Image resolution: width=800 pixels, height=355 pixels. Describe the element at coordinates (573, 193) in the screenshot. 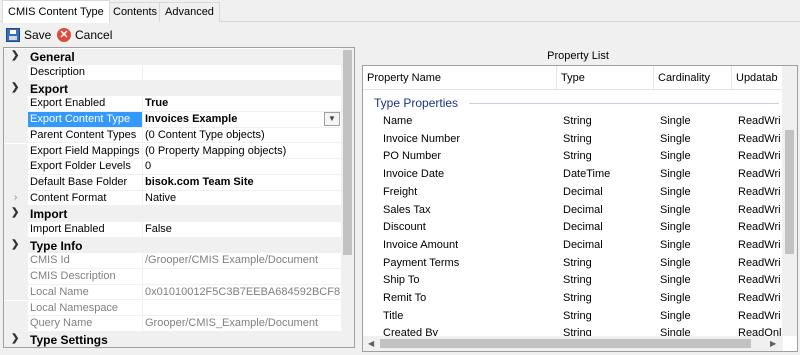

I see `list-item: Freight Decimal Single ReadWri` at that location.